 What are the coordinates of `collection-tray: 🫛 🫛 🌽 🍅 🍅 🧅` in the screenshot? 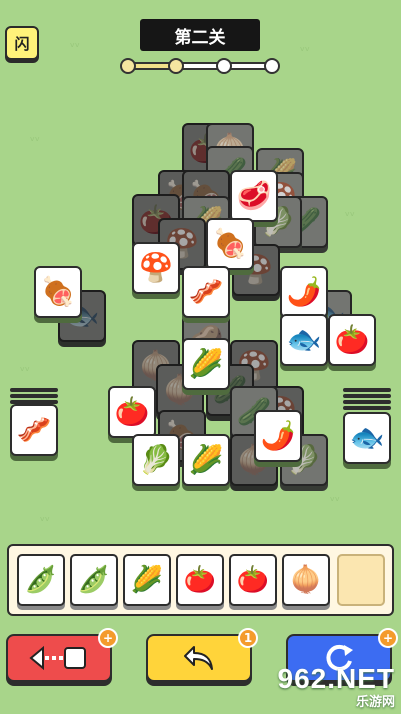 It's located at (200, 580).